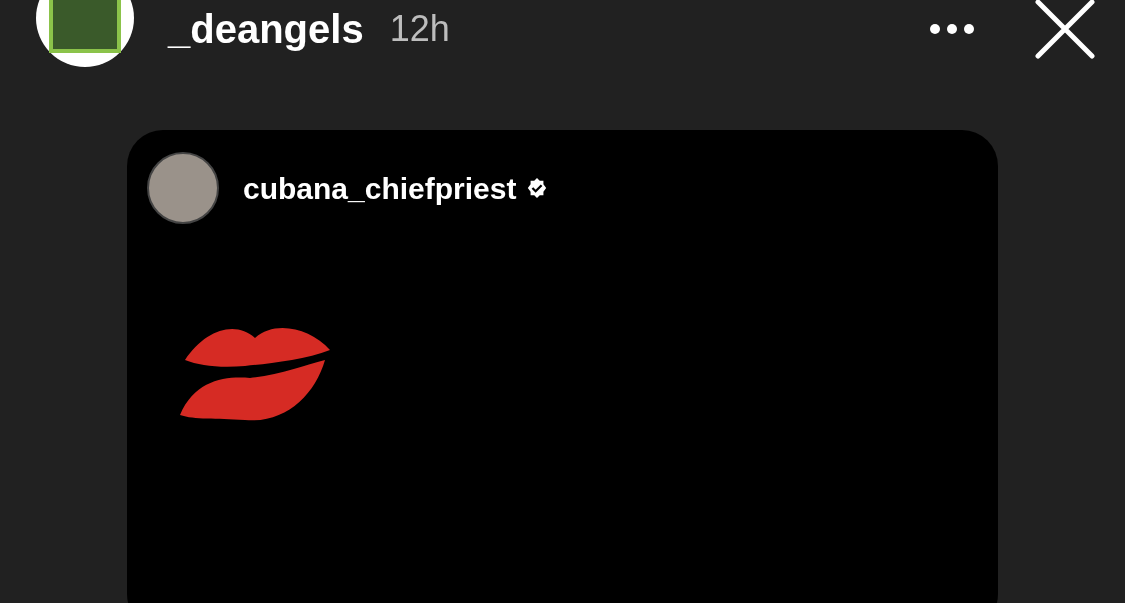  I want to click on post-username: cubana_chiefpriest, so click(380, 188).